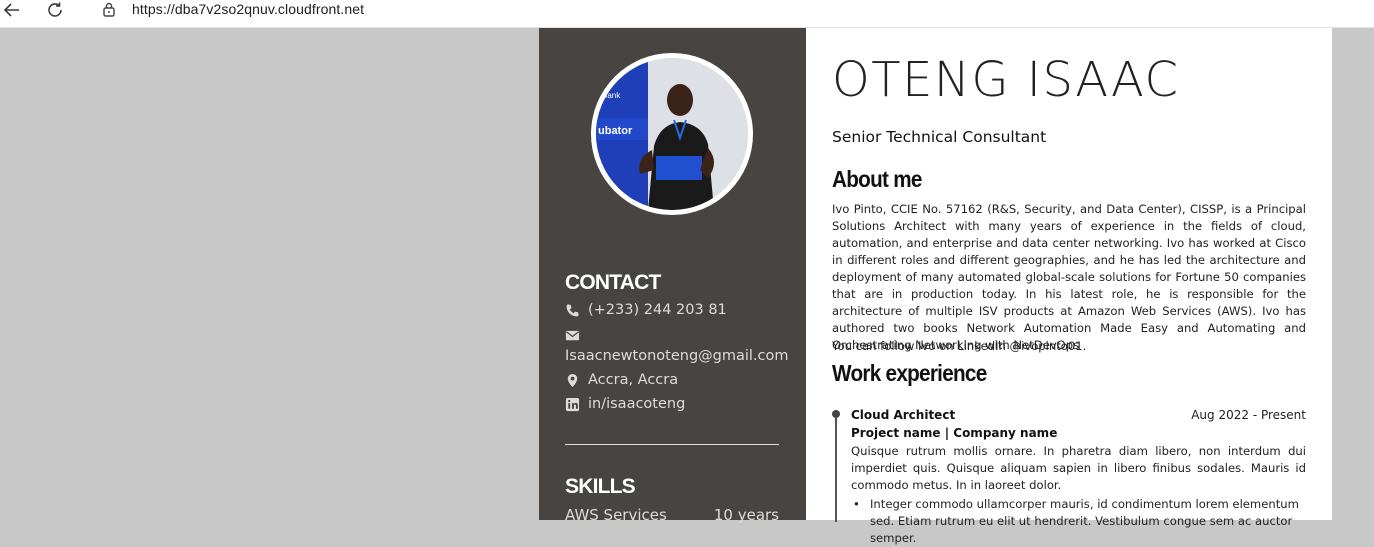 Image resolution: width=1374 pixels, height=547 pixels. Describe the element at coordinates (939, 137) in the screenshot. I see `job-title: Senior Technical Consultant` at that location.